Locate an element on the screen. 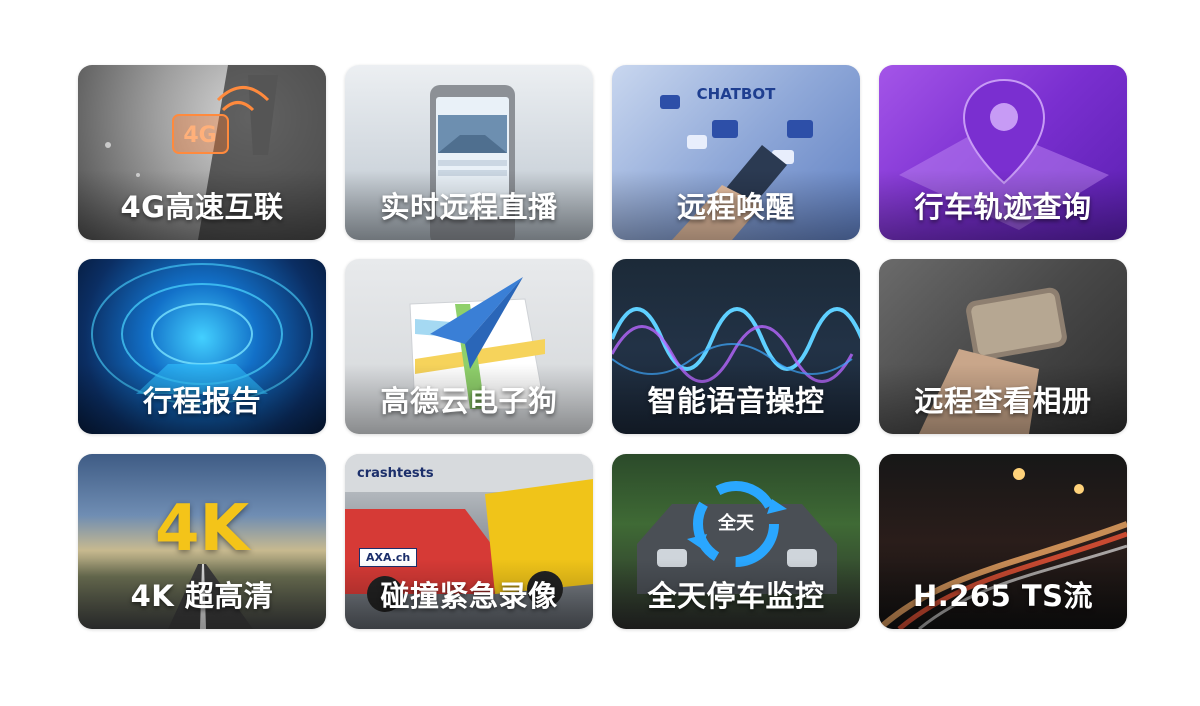 This screenshot has height=706, width=1200. feature-tile-dog: 高德云电子狗 is located at coordinates (469, 346).